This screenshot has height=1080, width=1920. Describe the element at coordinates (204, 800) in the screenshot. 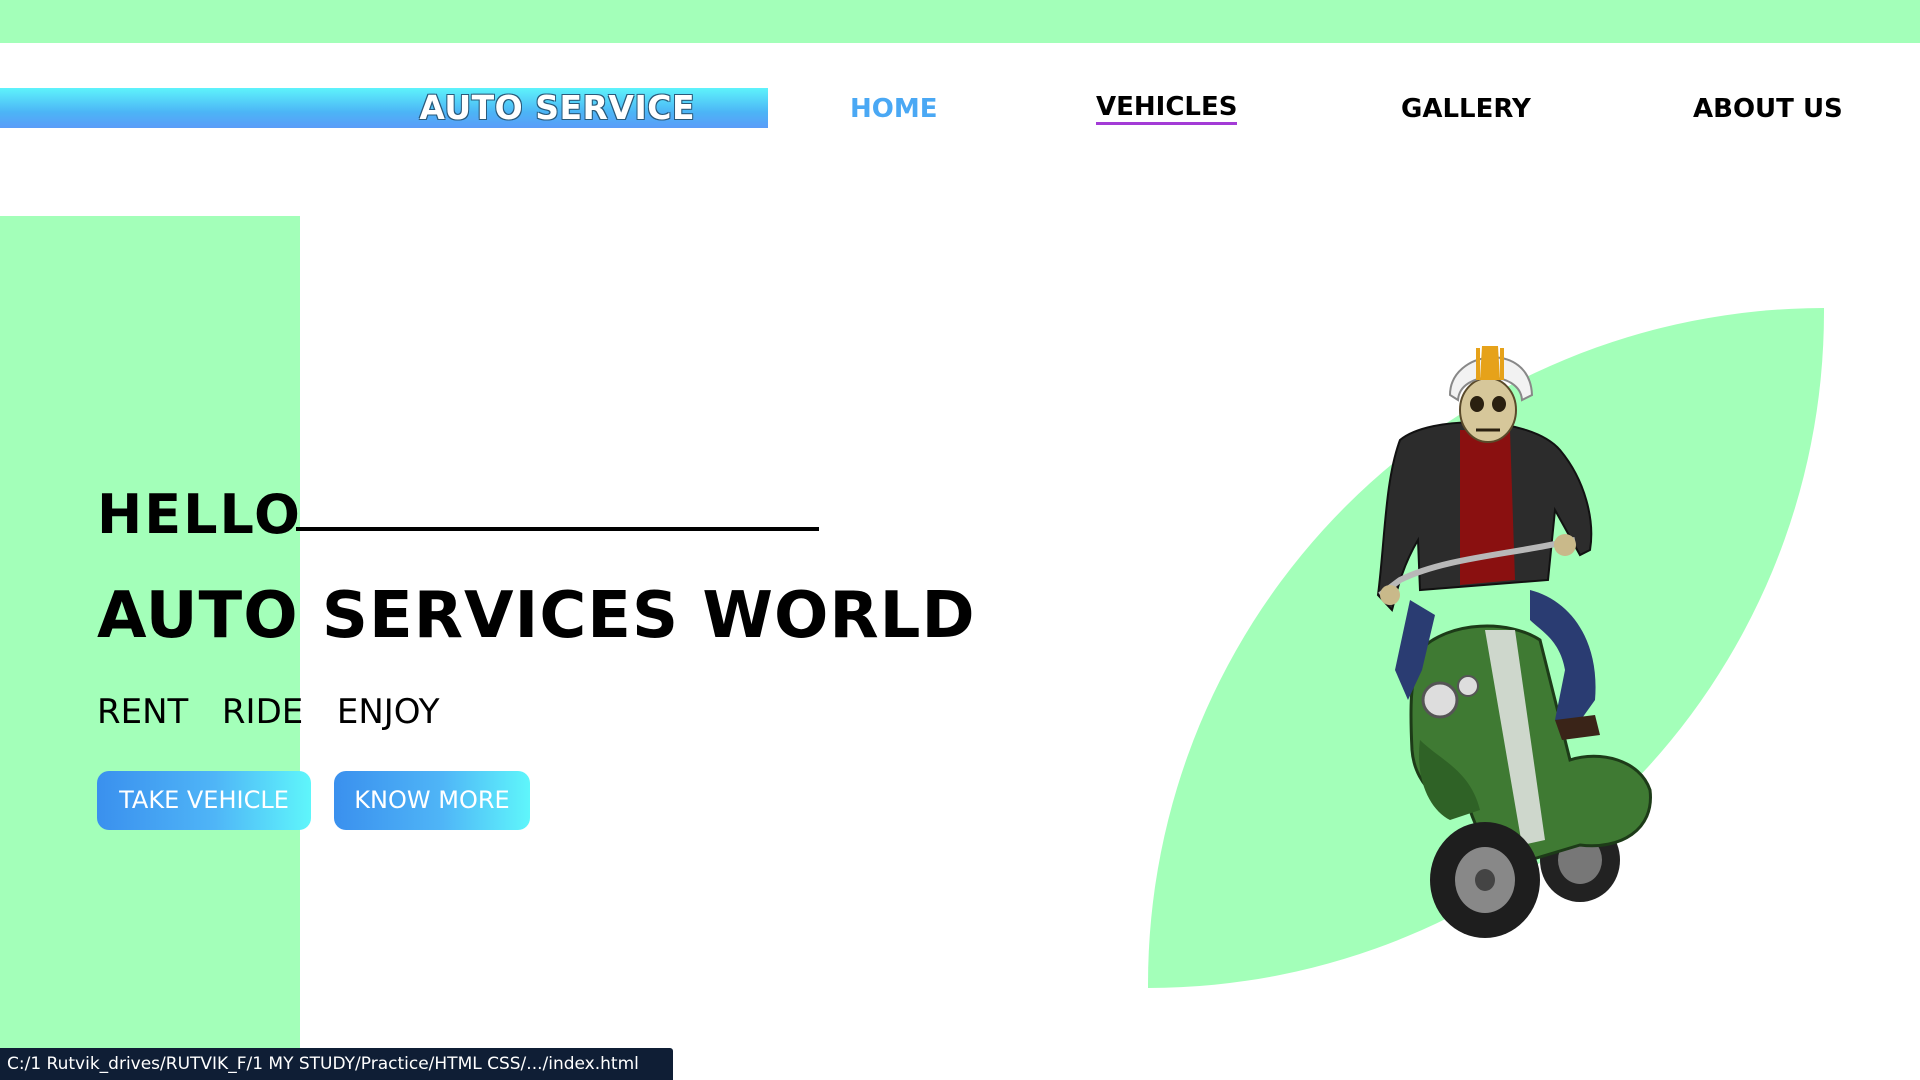

I see `take-vehicle-button: TAKE VEHICLE` at that location.